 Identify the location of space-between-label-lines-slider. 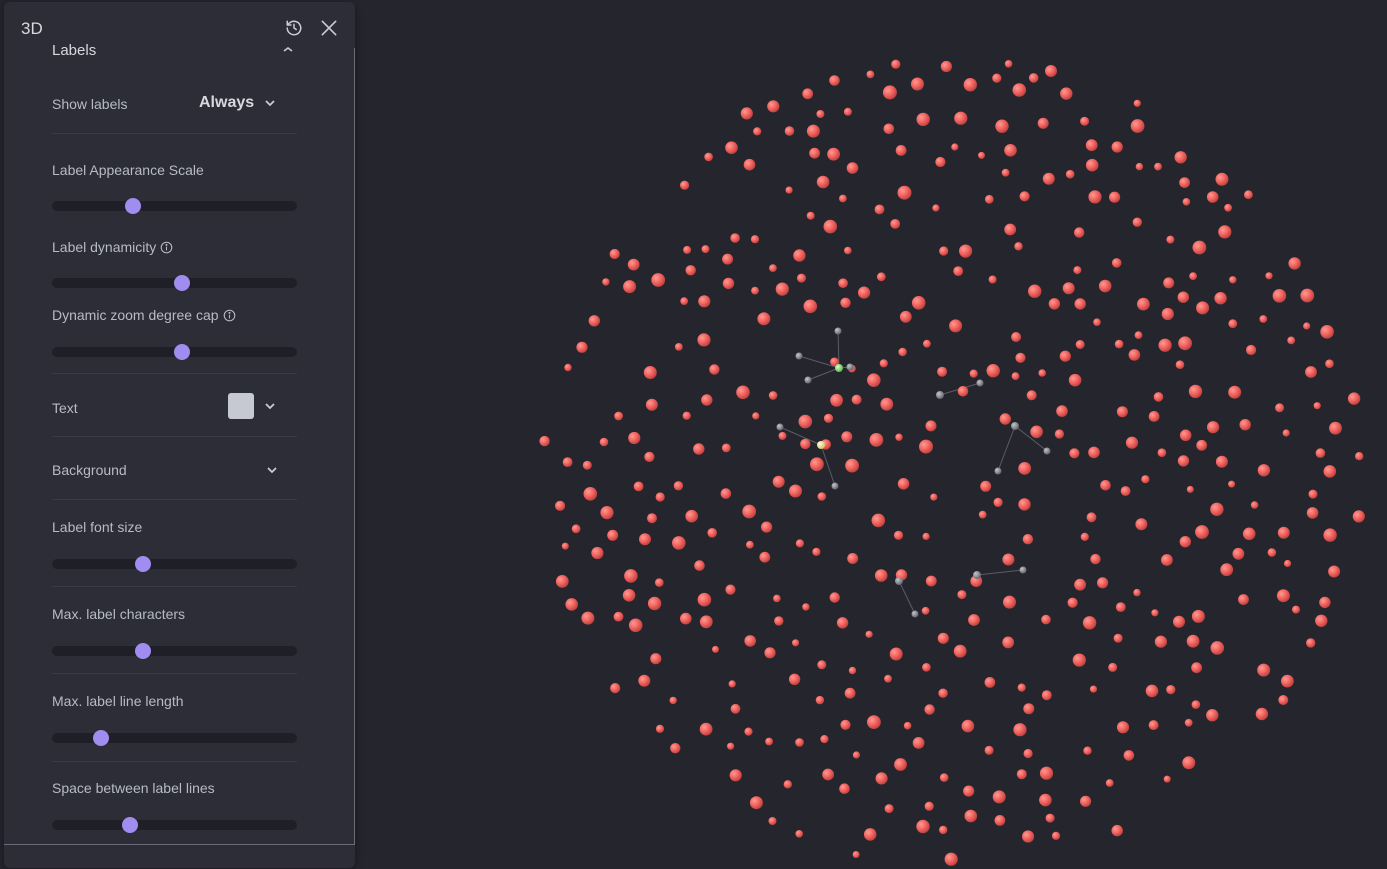
(174, 825).